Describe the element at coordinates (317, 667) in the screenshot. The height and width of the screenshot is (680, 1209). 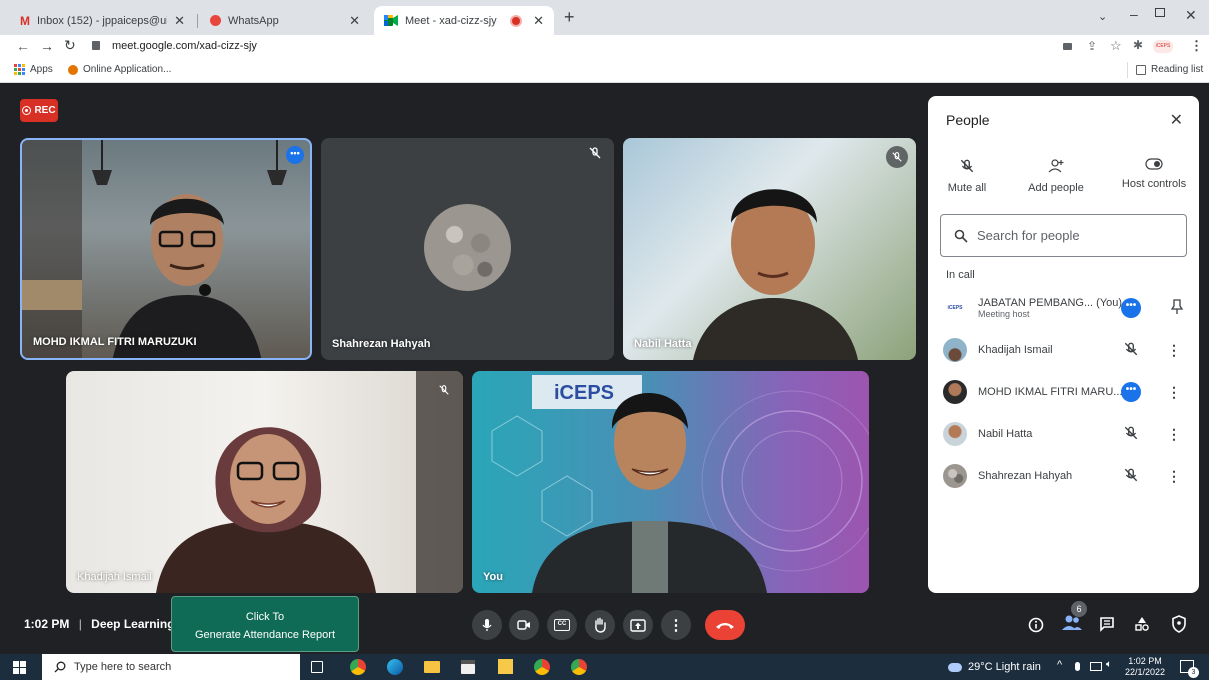
I see `task-view-icon` at that location.